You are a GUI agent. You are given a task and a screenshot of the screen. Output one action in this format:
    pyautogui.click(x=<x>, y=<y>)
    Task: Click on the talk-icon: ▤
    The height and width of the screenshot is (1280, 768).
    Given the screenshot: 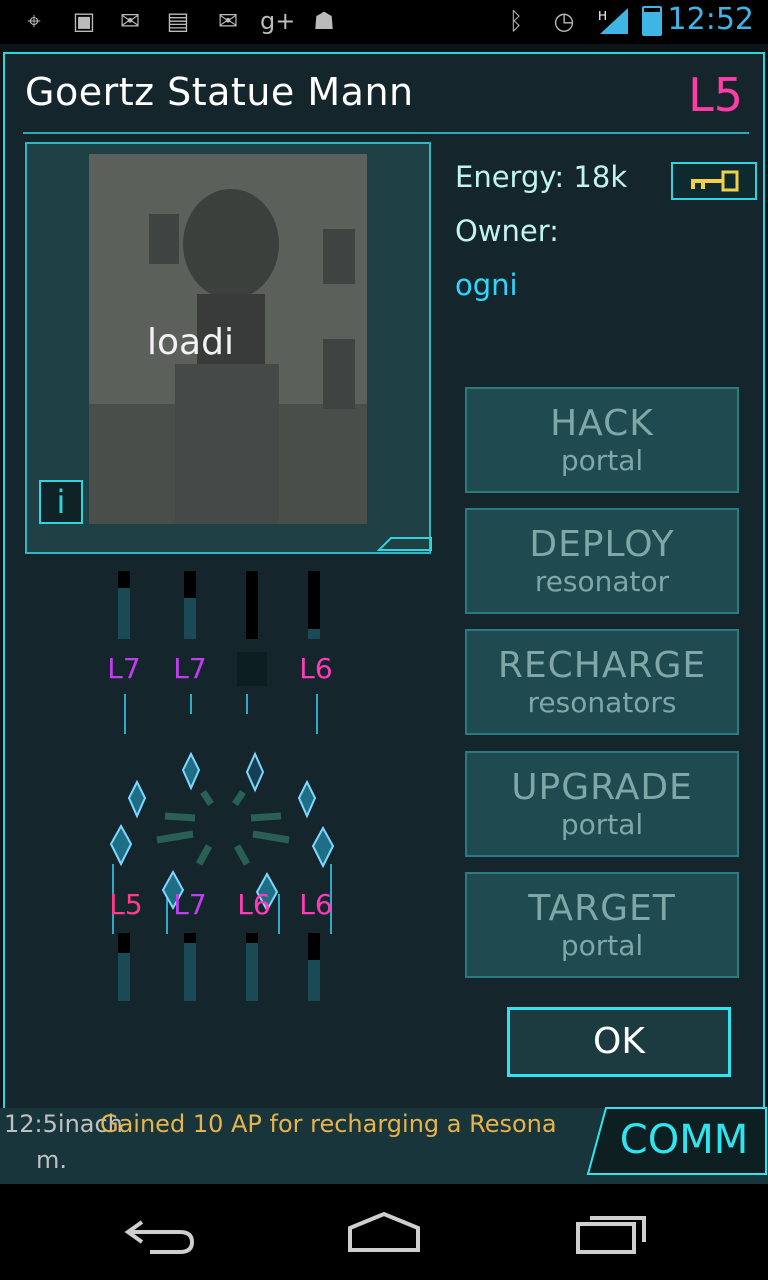 What is the action you would take?
    pyautogui.click(x=178, y=21)
    